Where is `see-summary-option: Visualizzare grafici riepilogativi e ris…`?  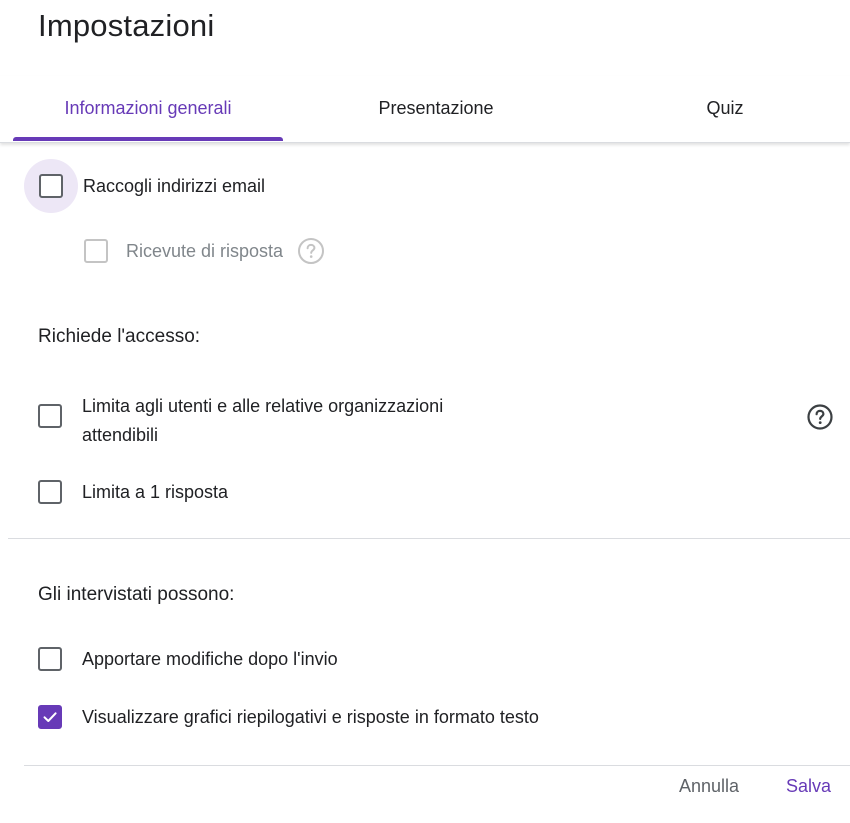 see-summary-option: Visualizzare grafici riepilogativi e ris… is located at coordinates (288, 717).